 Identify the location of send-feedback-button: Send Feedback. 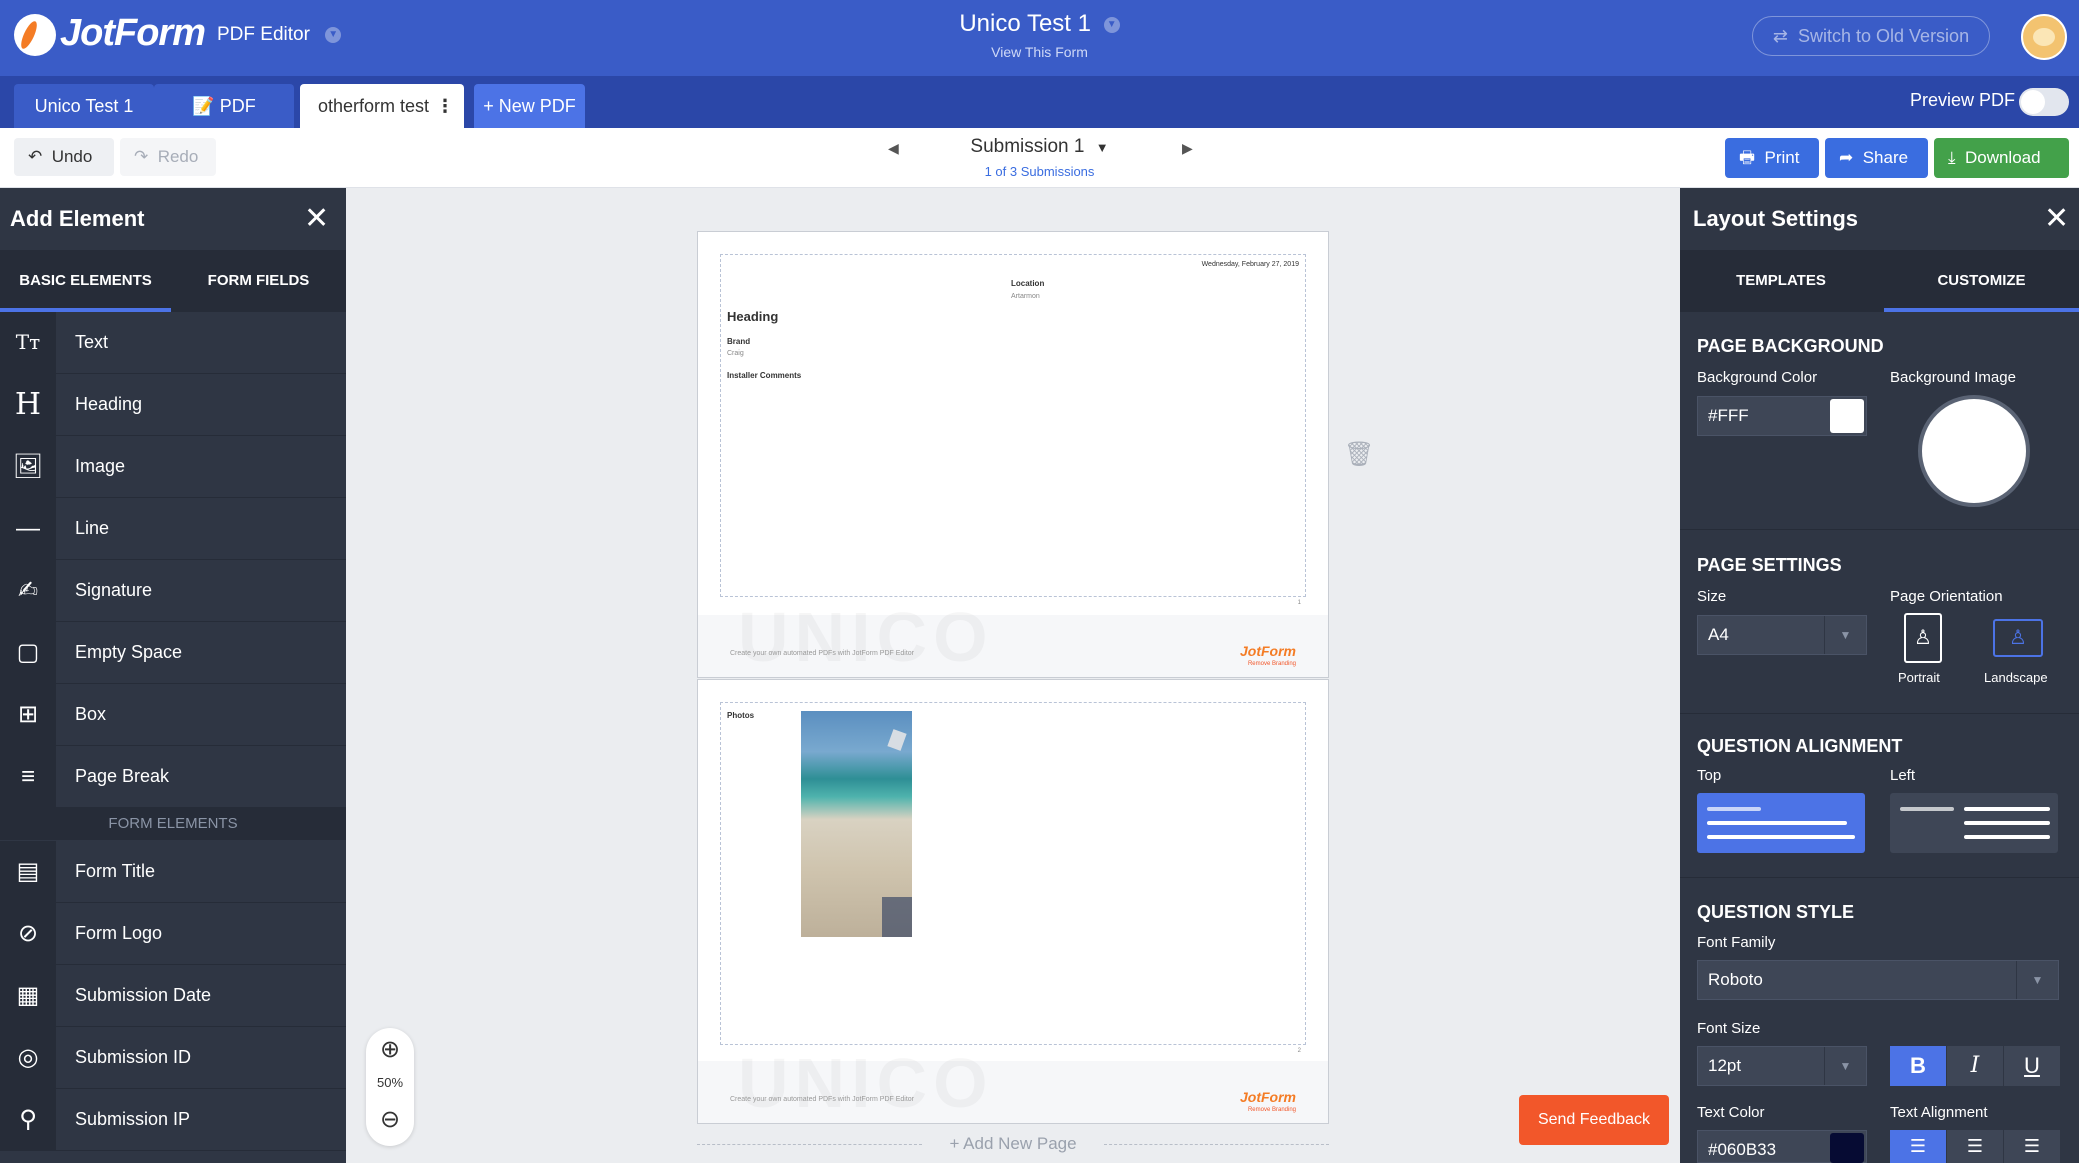
(1594, 1120).